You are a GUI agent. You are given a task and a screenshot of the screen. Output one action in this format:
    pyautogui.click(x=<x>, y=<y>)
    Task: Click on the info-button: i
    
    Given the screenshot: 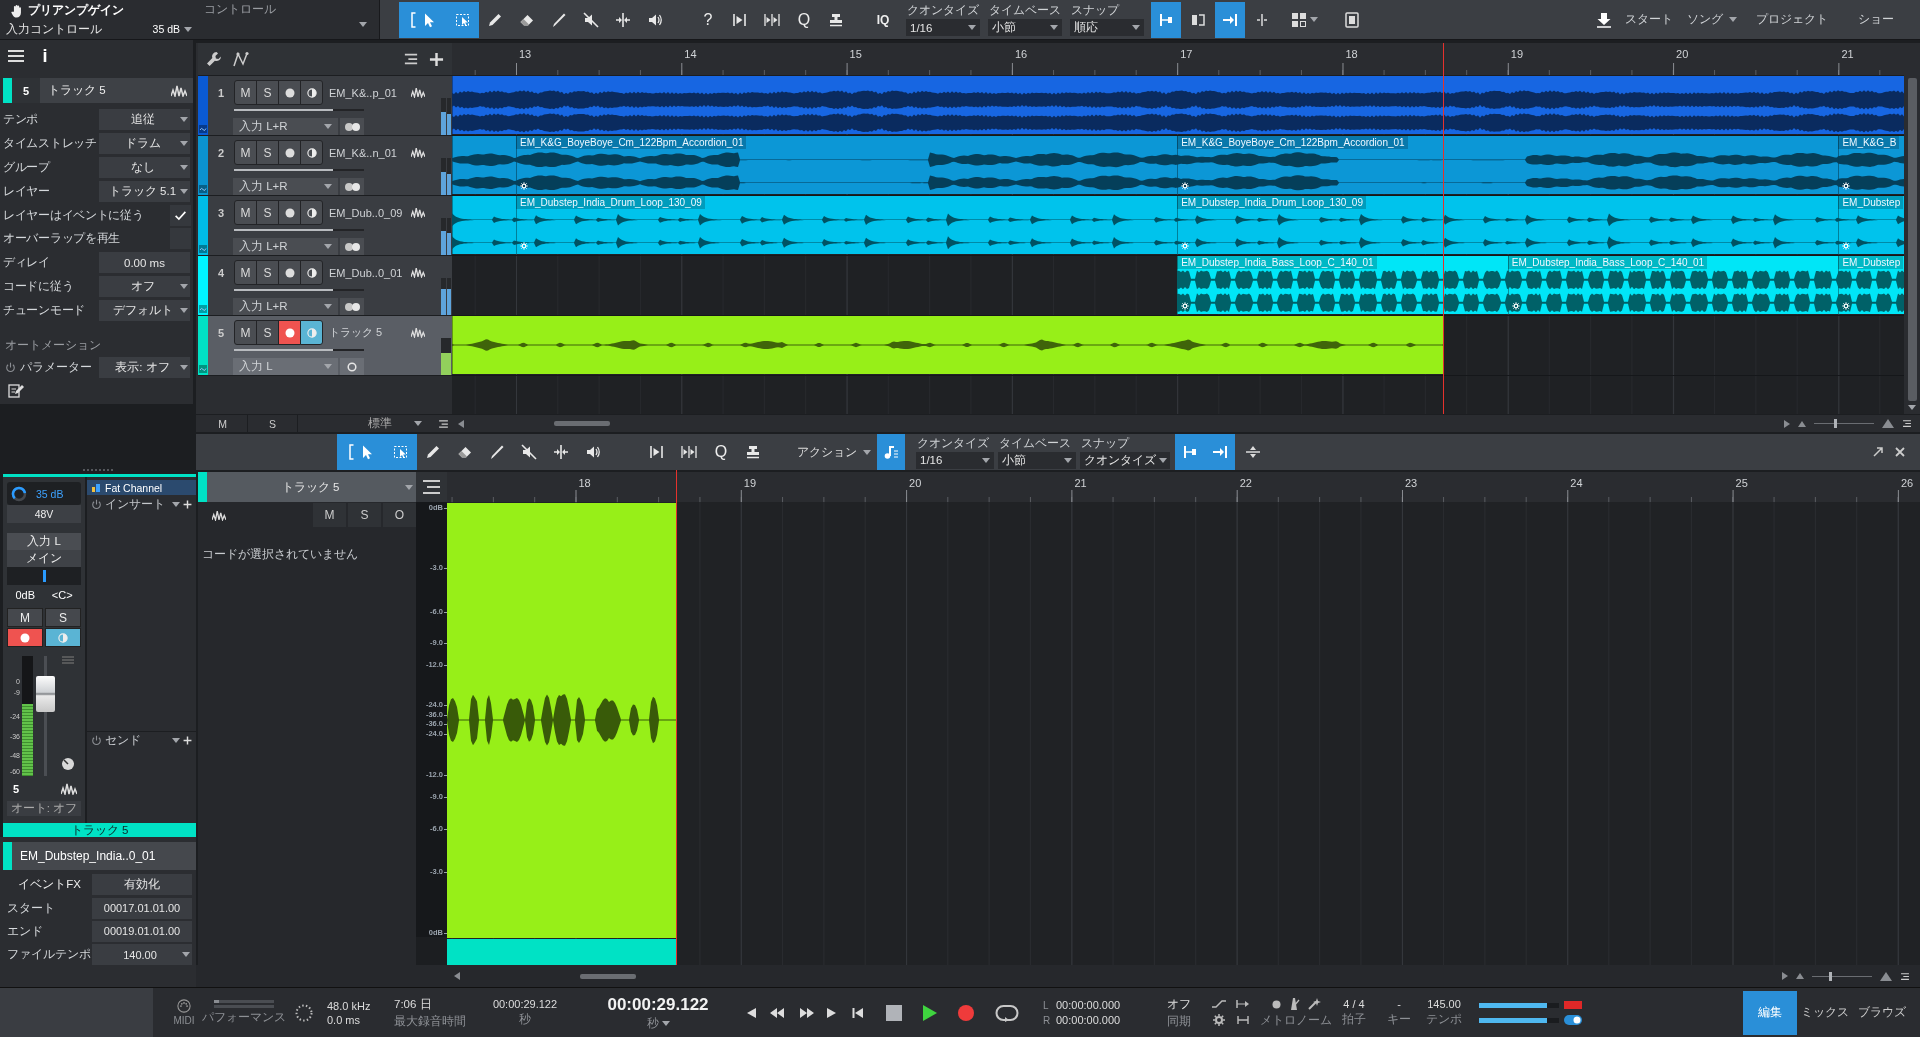 What is the action you would take?
    pyautogui.click(x=45, y=56)
    